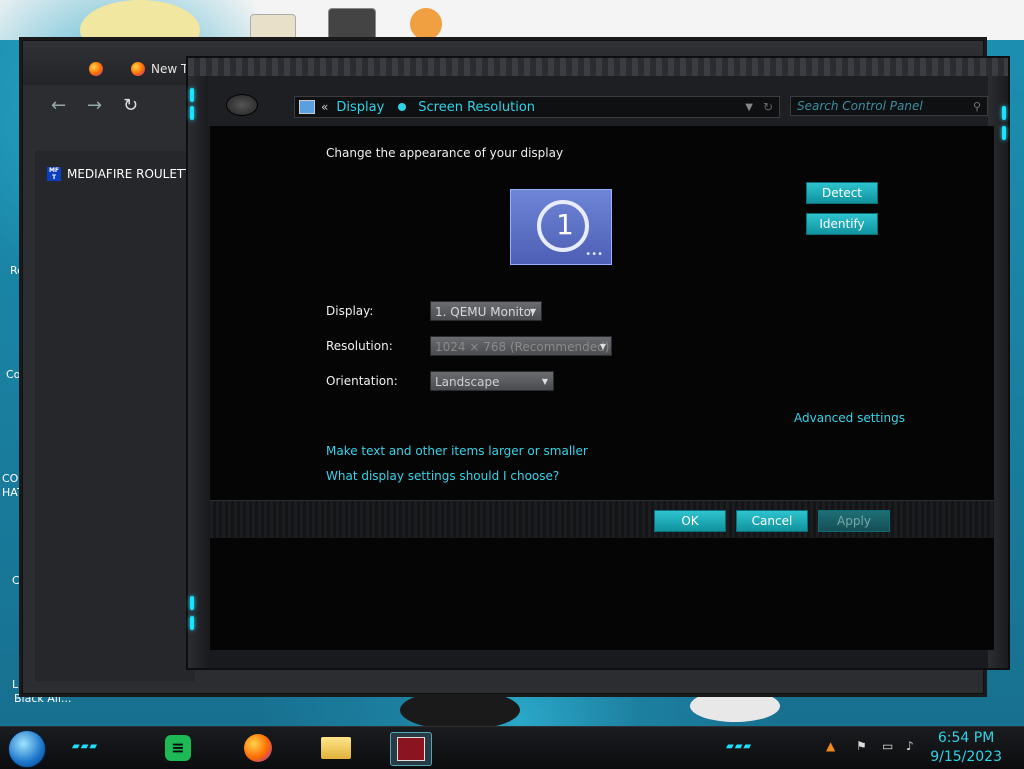 Image resolution: width=1024 pixels, height=769 pixels. What do you see at coordinates (977, 106) in the screenshot?
I see `search-icon: ⚲` at bounding box center [977, 106].